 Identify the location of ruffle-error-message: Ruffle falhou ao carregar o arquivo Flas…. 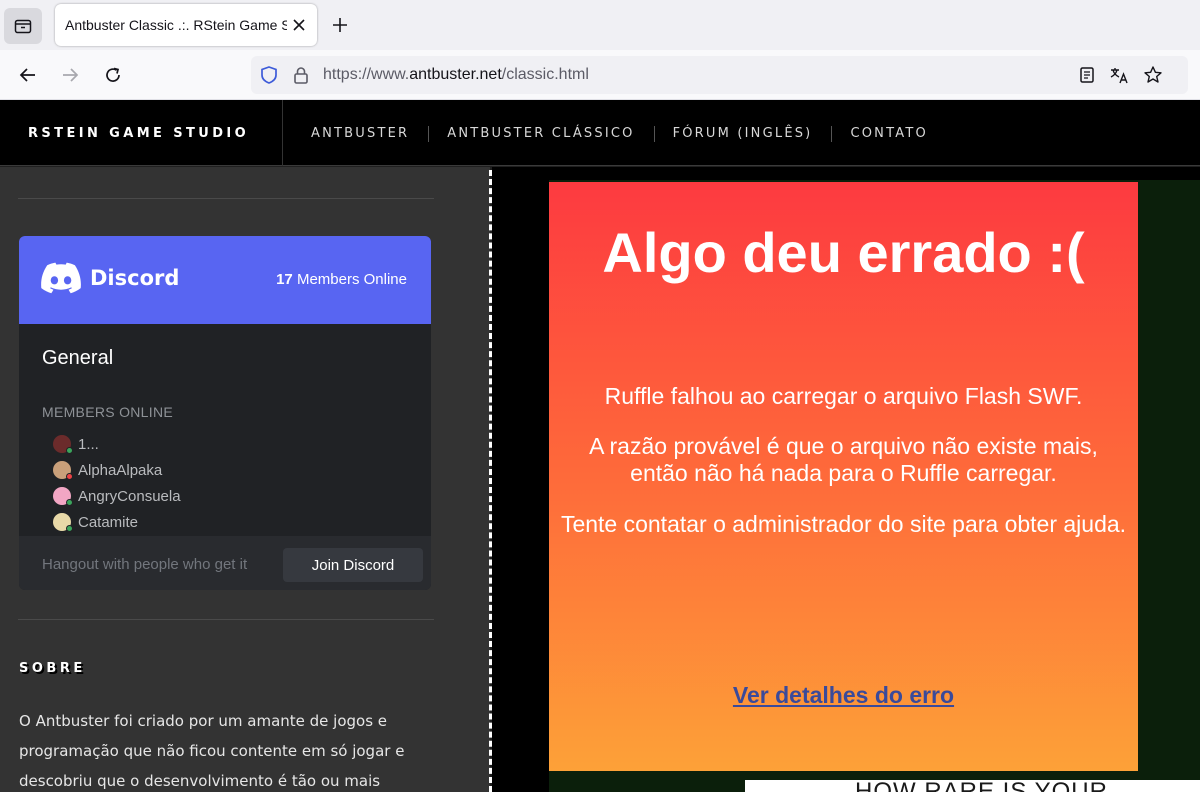
(843, 396).